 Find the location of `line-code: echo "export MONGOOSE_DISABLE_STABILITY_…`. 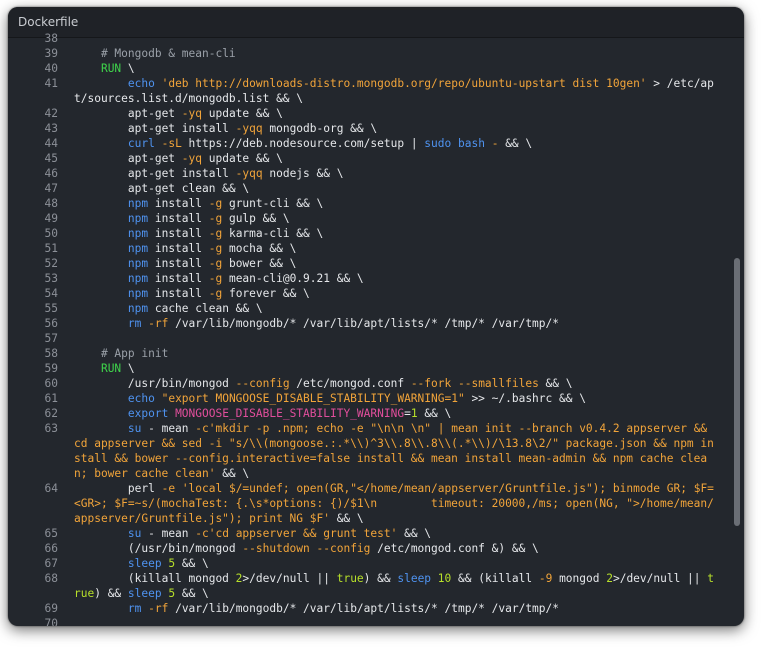

line-code: echo "export MONGOOSE_DISABLE_STABILITY_… is located at coordinates (388, 398).